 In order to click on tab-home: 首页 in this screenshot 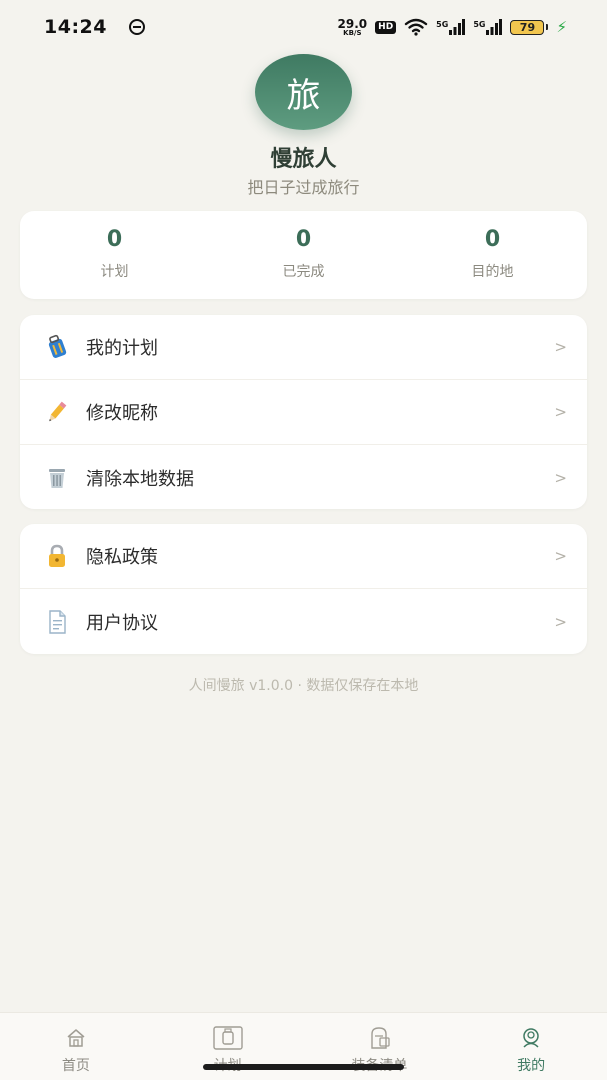, I will do `click(76, 1046)`.